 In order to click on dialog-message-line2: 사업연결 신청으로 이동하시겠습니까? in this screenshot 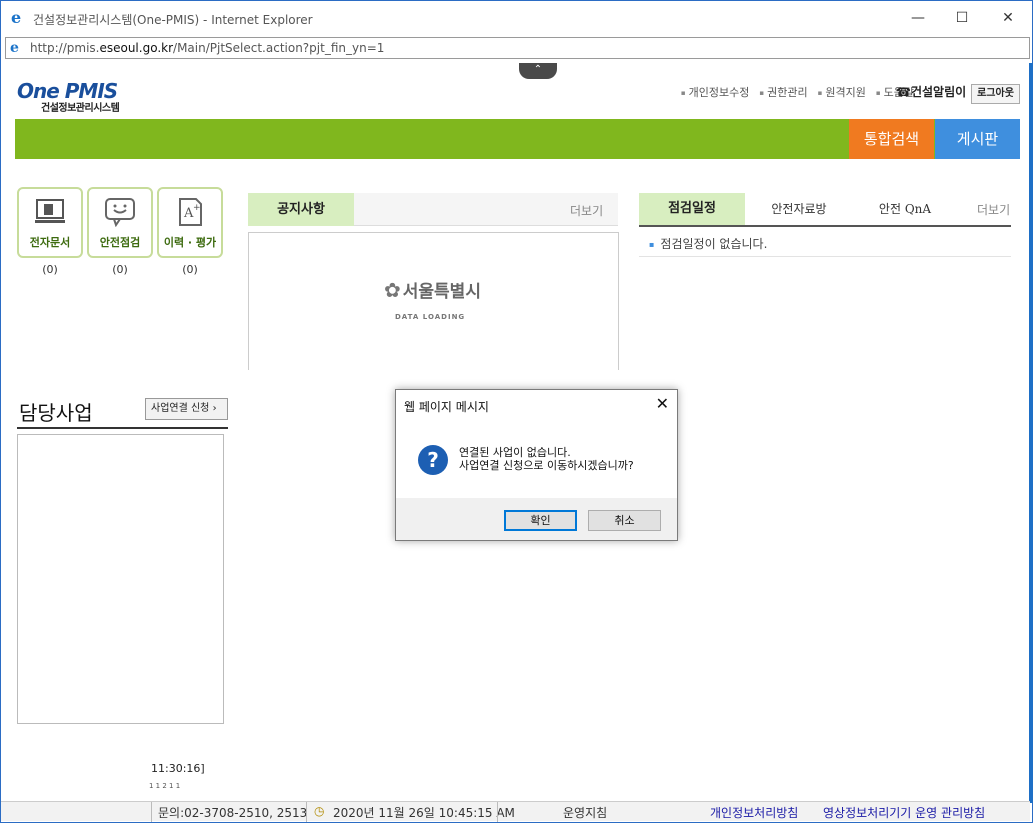, I will do `click(546, 465)`.